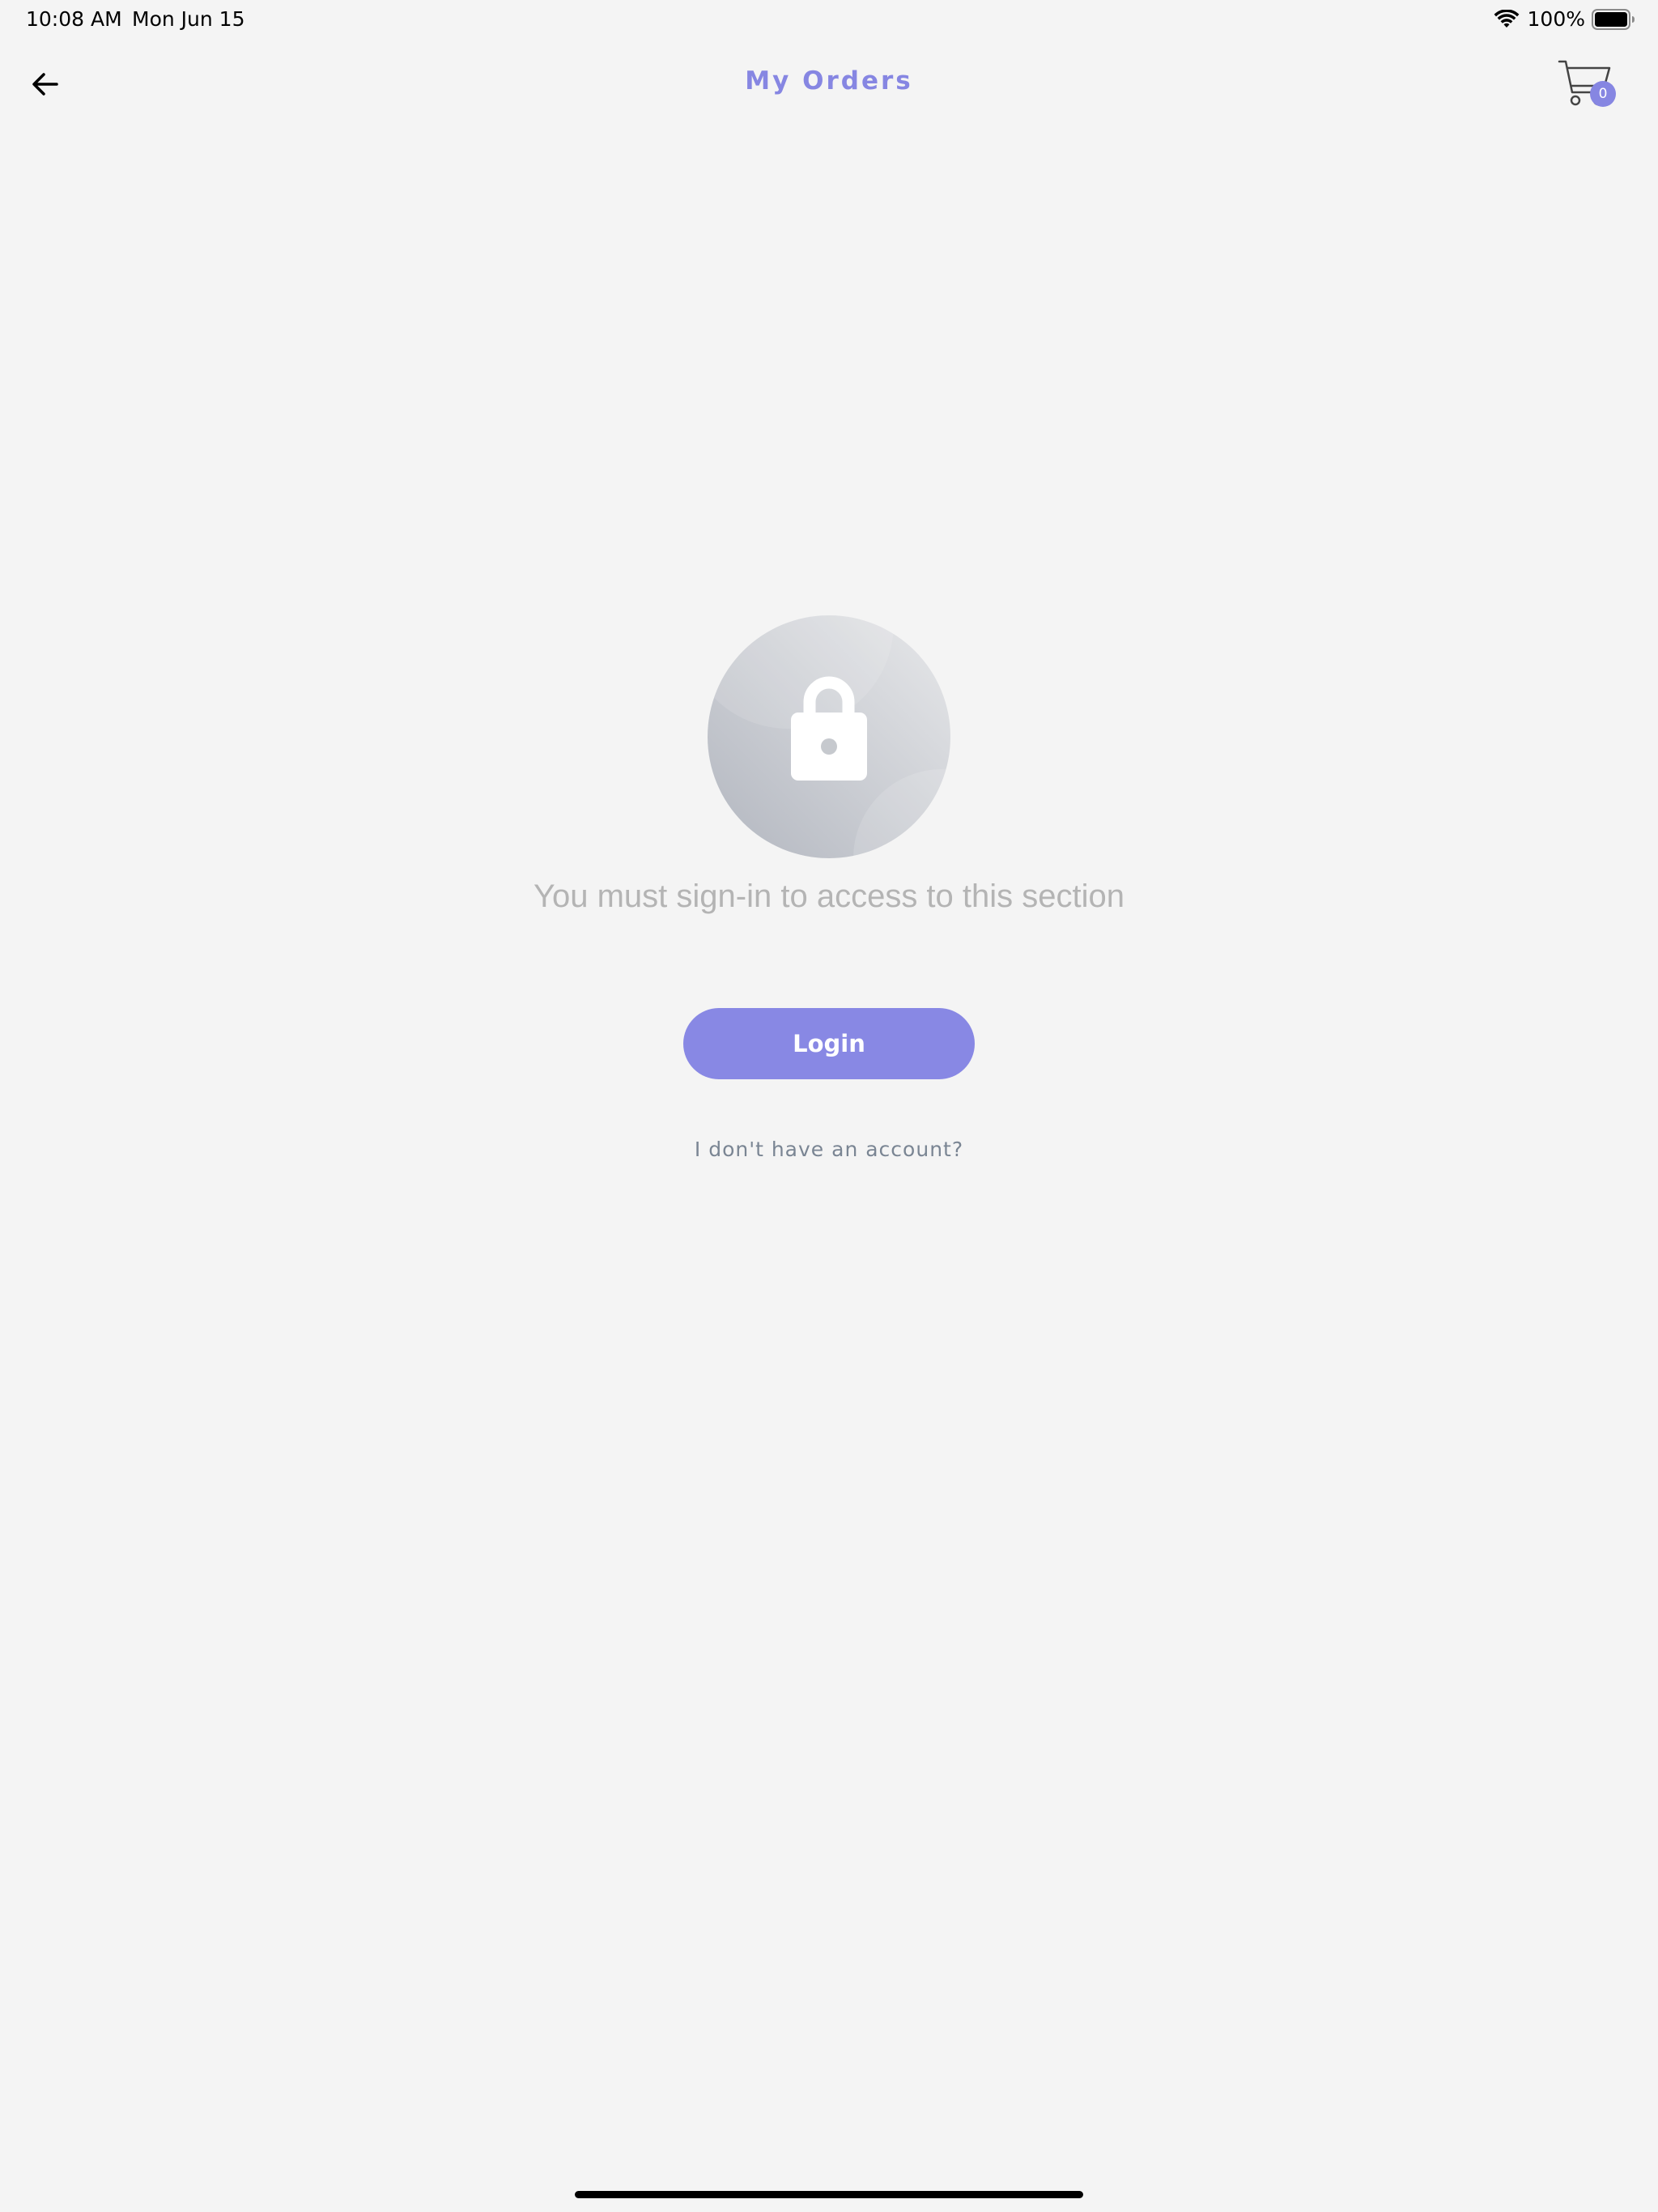  I want to click on status-indicators: 100%, so click(1564, 19).